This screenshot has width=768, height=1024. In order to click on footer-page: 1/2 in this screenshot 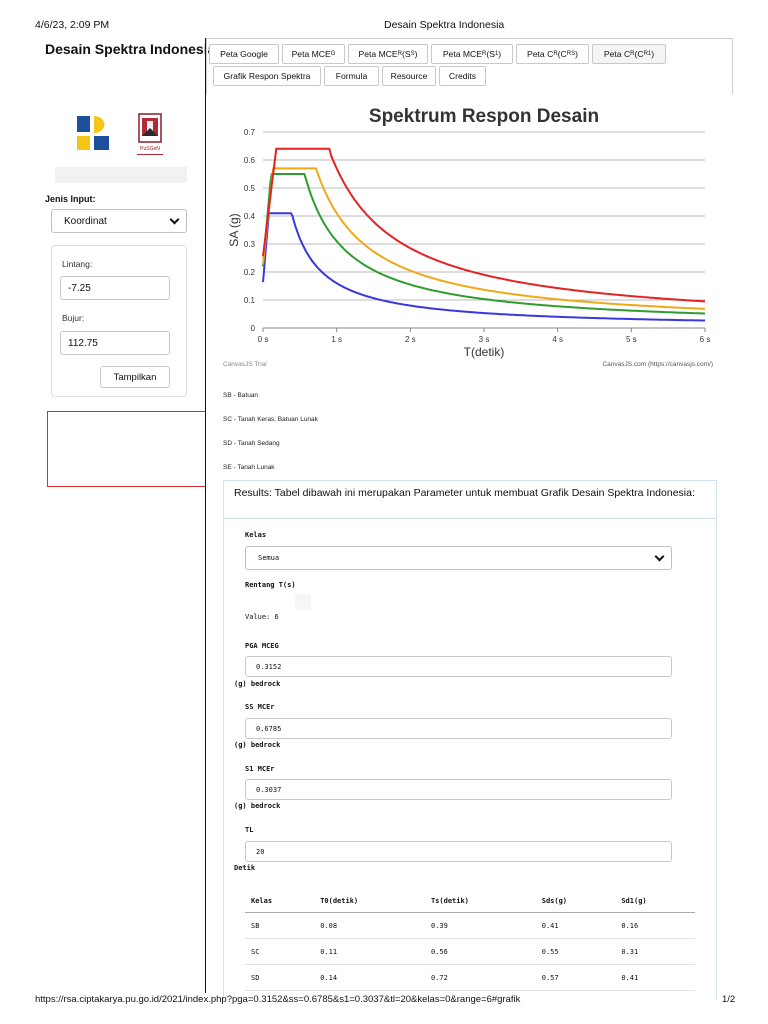, I will do `click(729, 999)`.